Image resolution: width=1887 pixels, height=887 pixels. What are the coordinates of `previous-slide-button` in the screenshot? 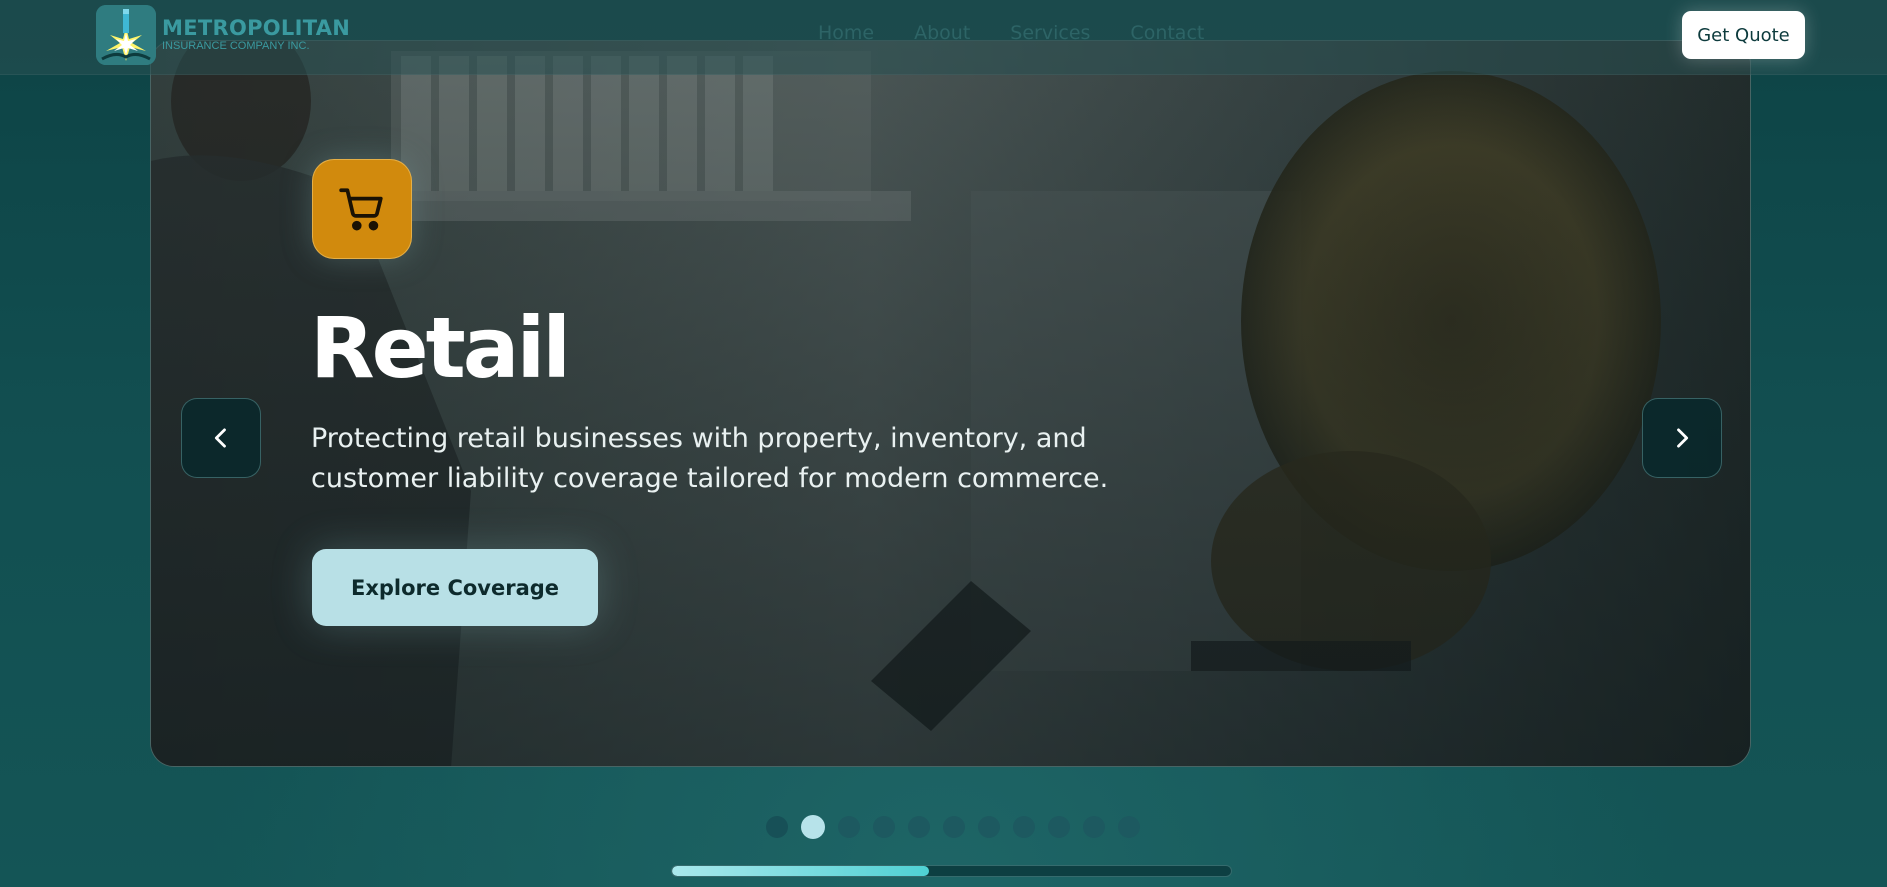 It's located at (221, 438).